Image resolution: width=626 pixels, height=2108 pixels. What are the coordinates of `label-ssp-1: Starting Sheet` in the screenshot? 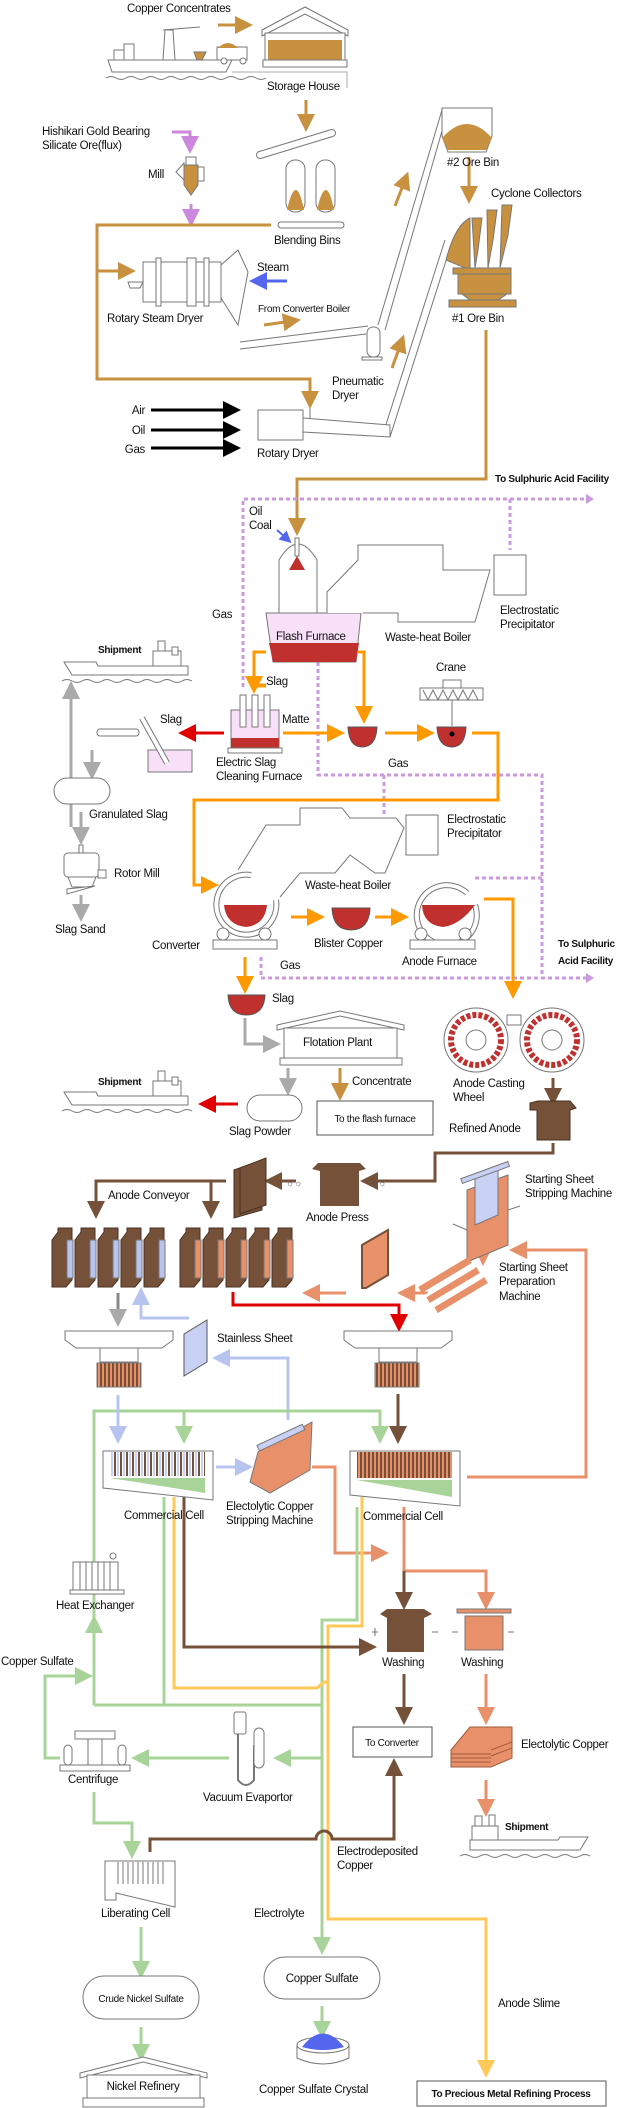 It's located at (534, 1268).